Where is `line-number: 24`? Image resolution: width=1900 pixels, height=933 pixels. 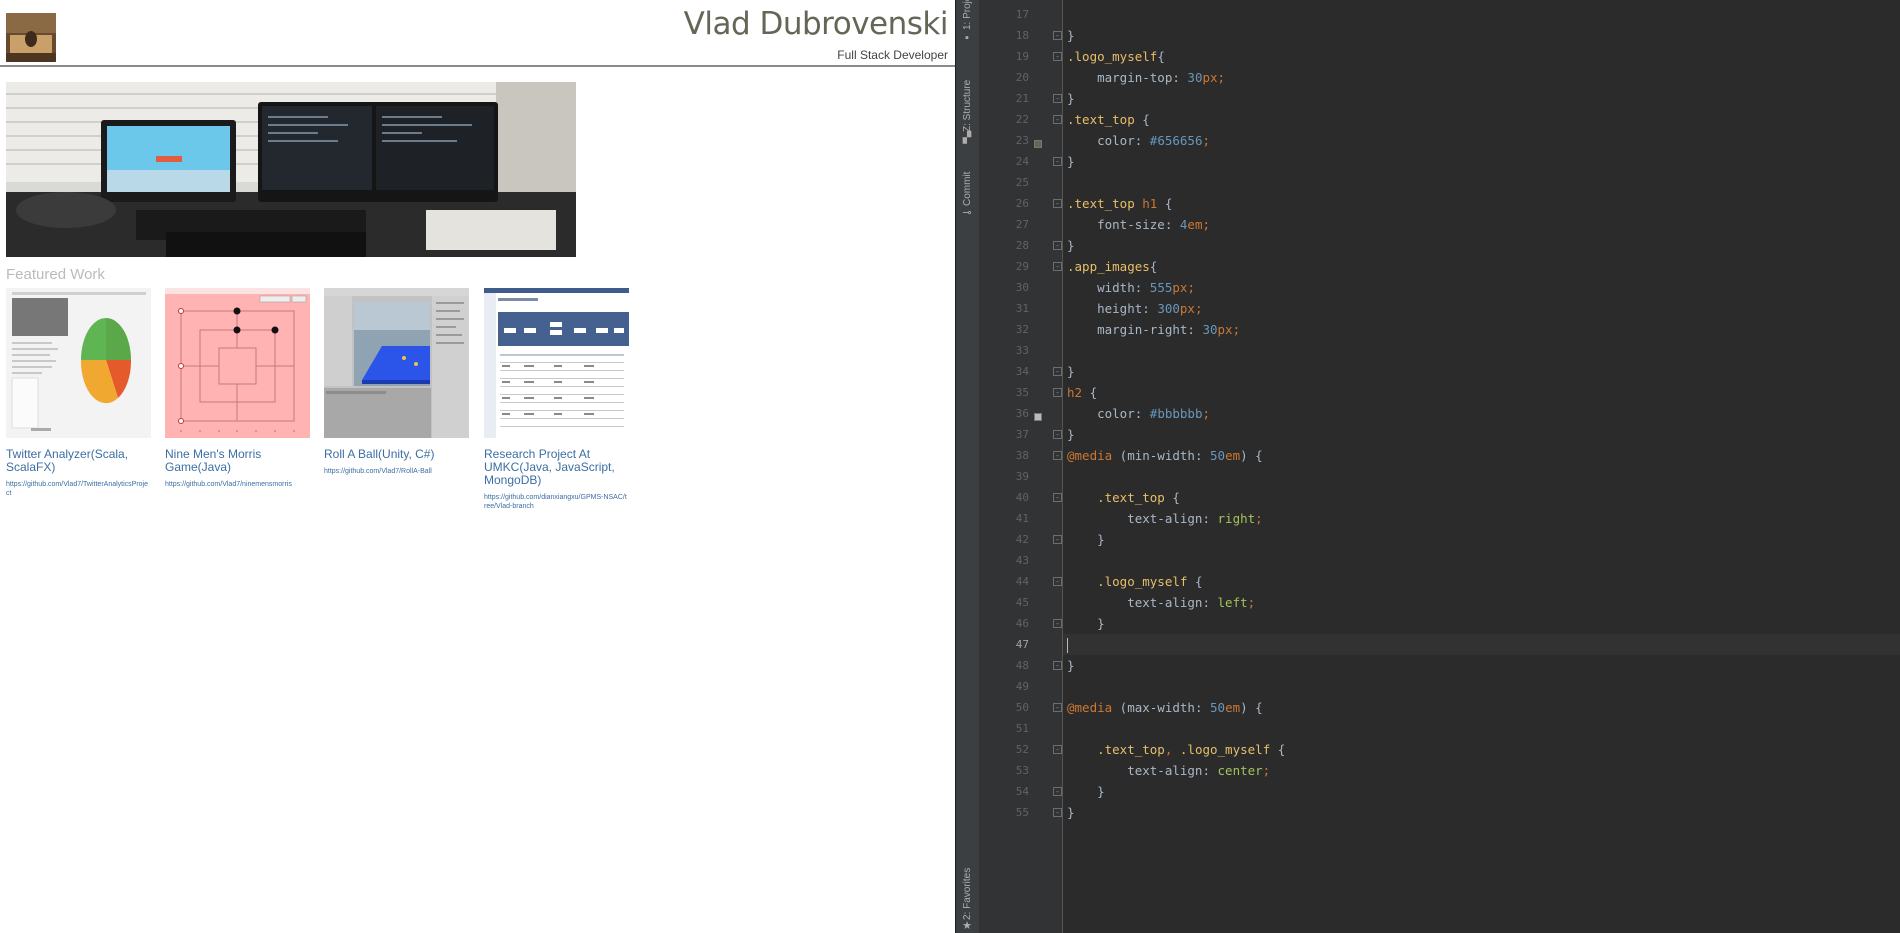 line-number: 24 is located at coordinates (1022, 161).